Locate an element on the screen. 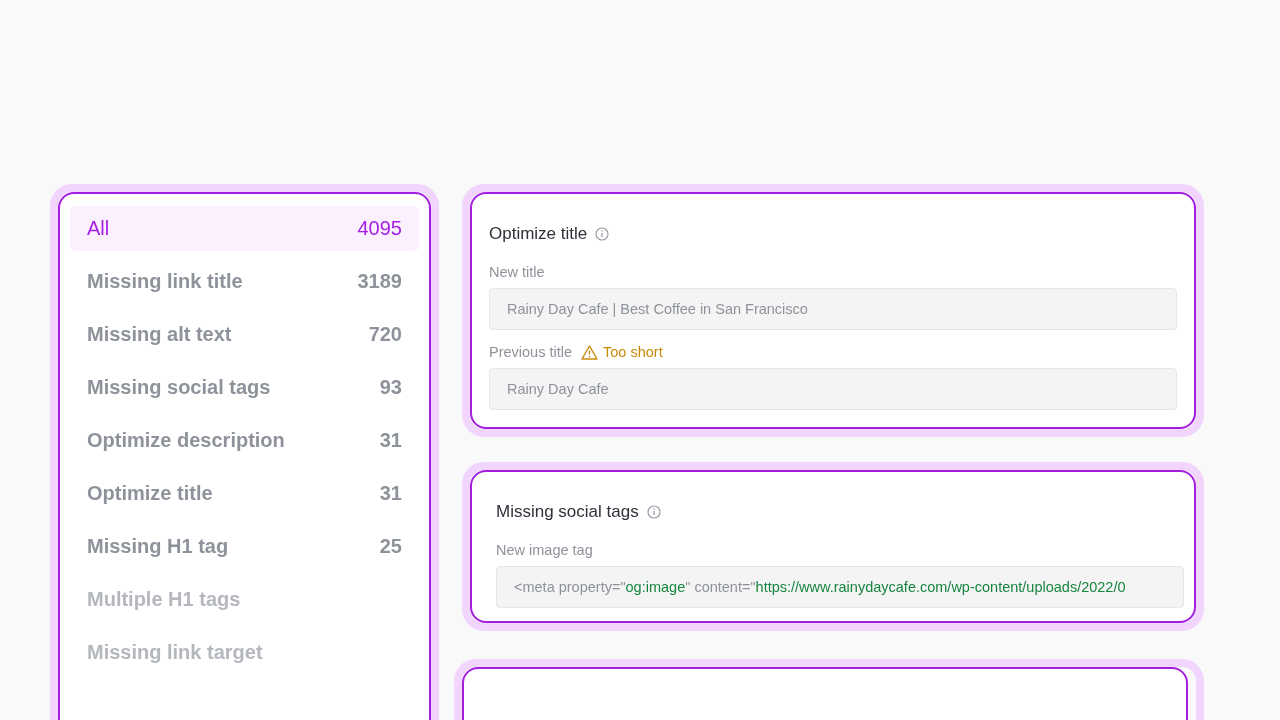  filter-item: Missing alt text 720 is located at coordinates (244, 334).